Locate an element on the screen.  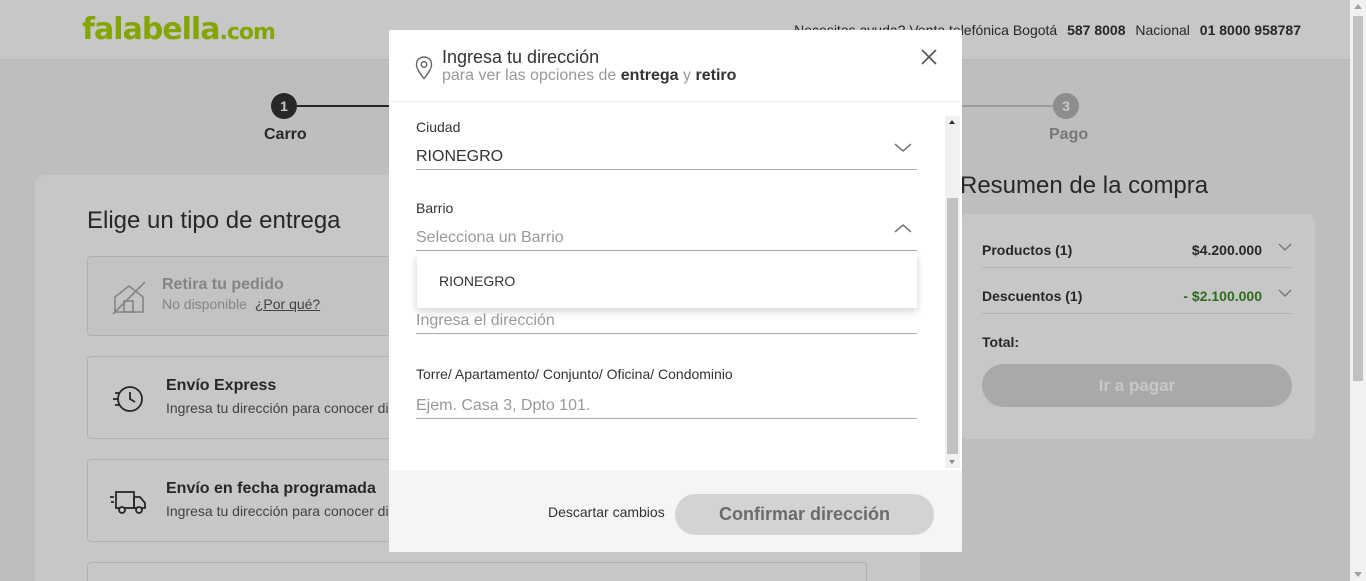
city-select is located at coordinates (666, 157).